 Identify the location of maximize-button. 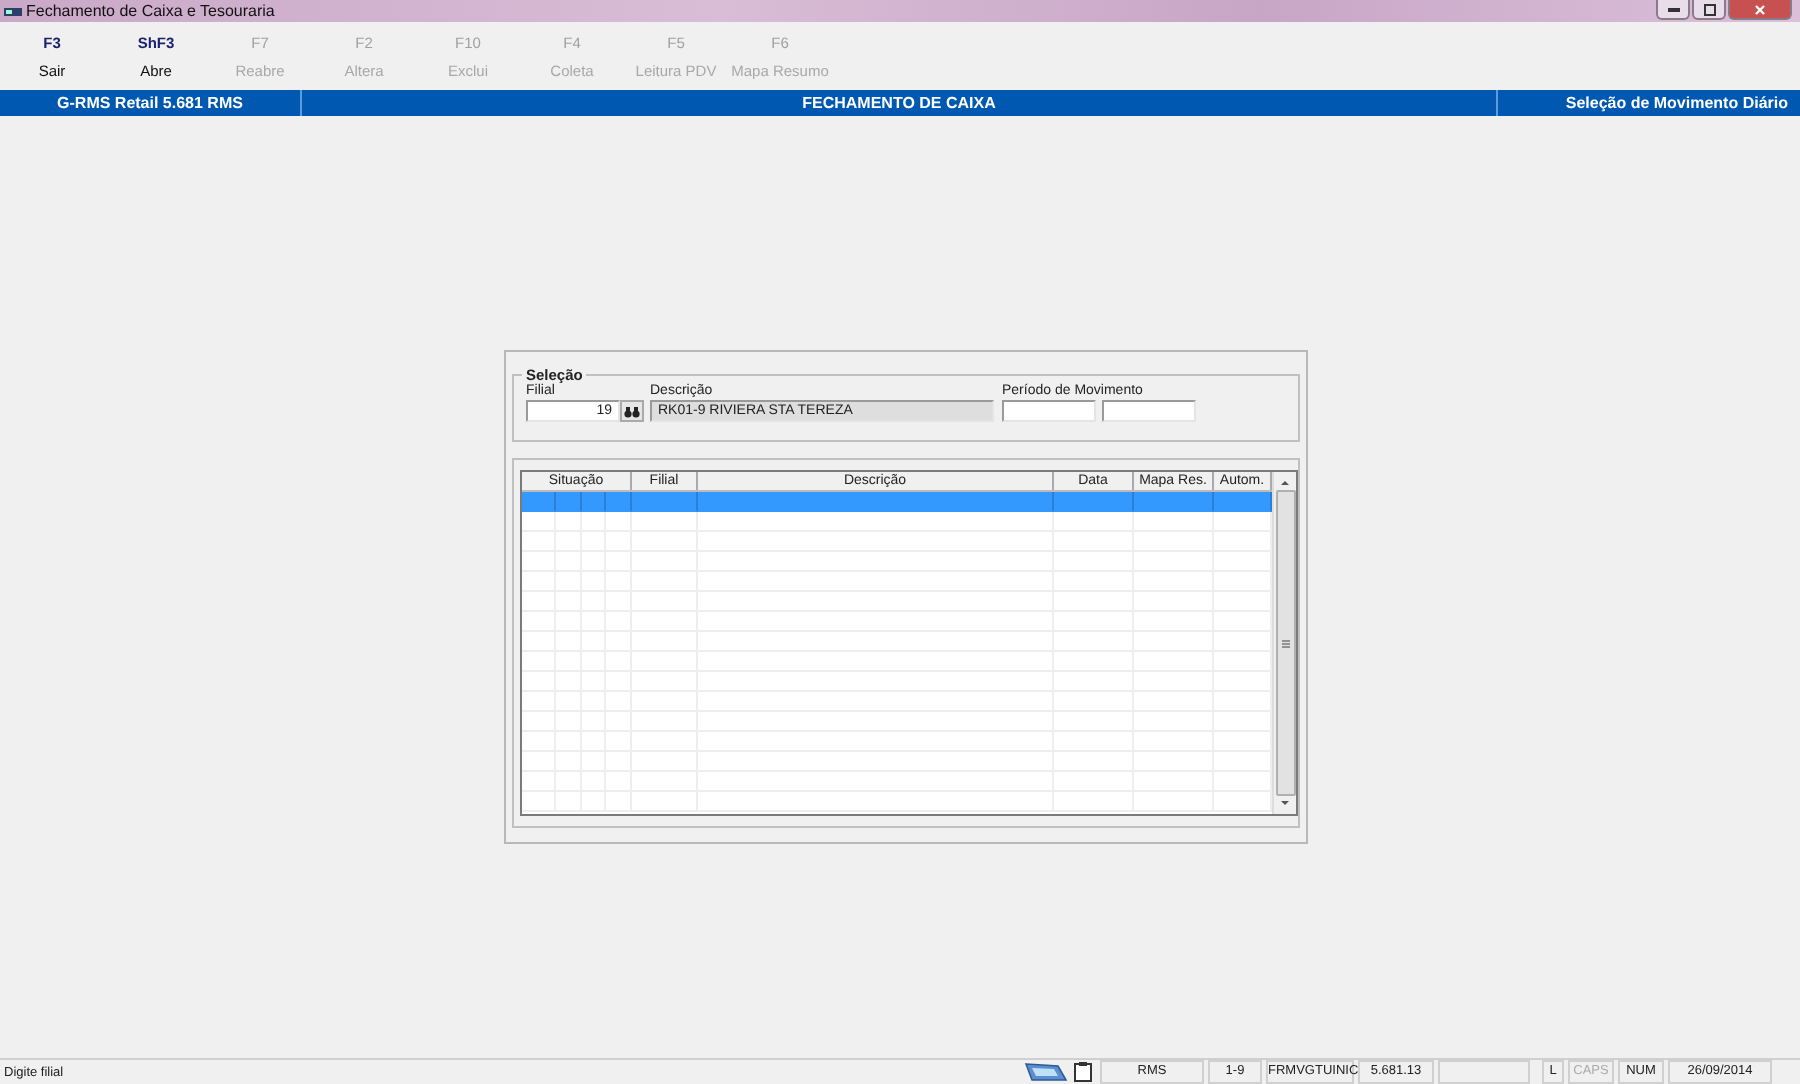
(1709, 10).